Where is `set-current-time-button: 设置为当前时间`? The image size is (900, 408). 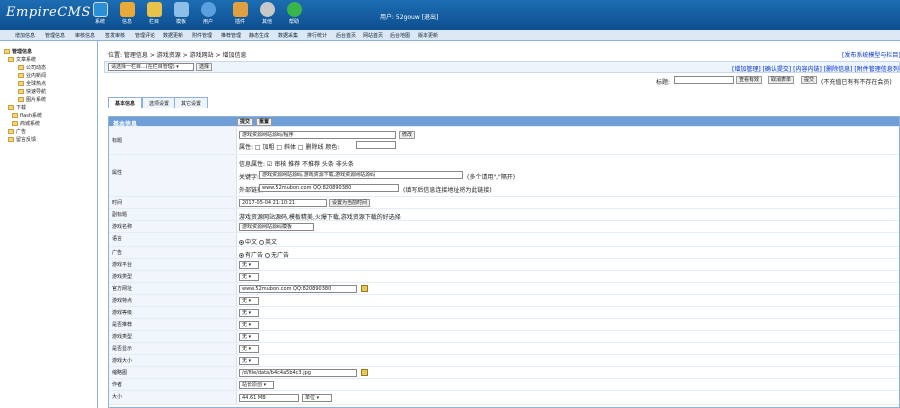 set-current-time-button: 设置为当前时间 is located at coordinates (350, 203).